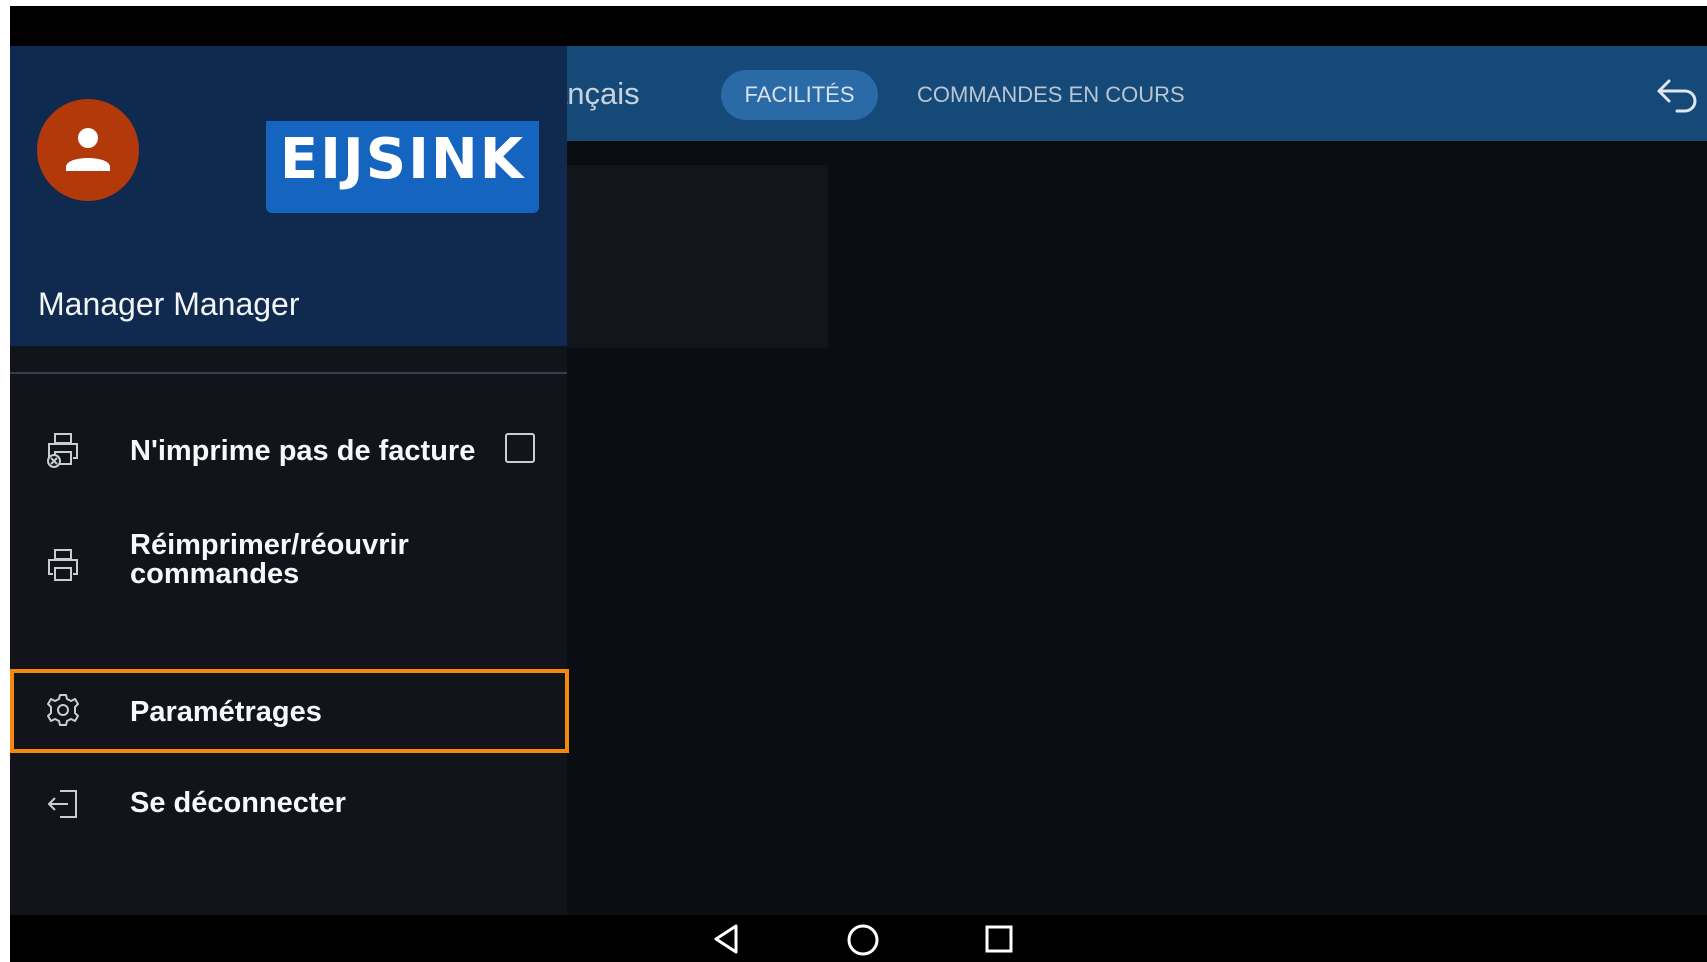  I want to click on menu-item-logout: Se déconnecter, so click(288, 806).